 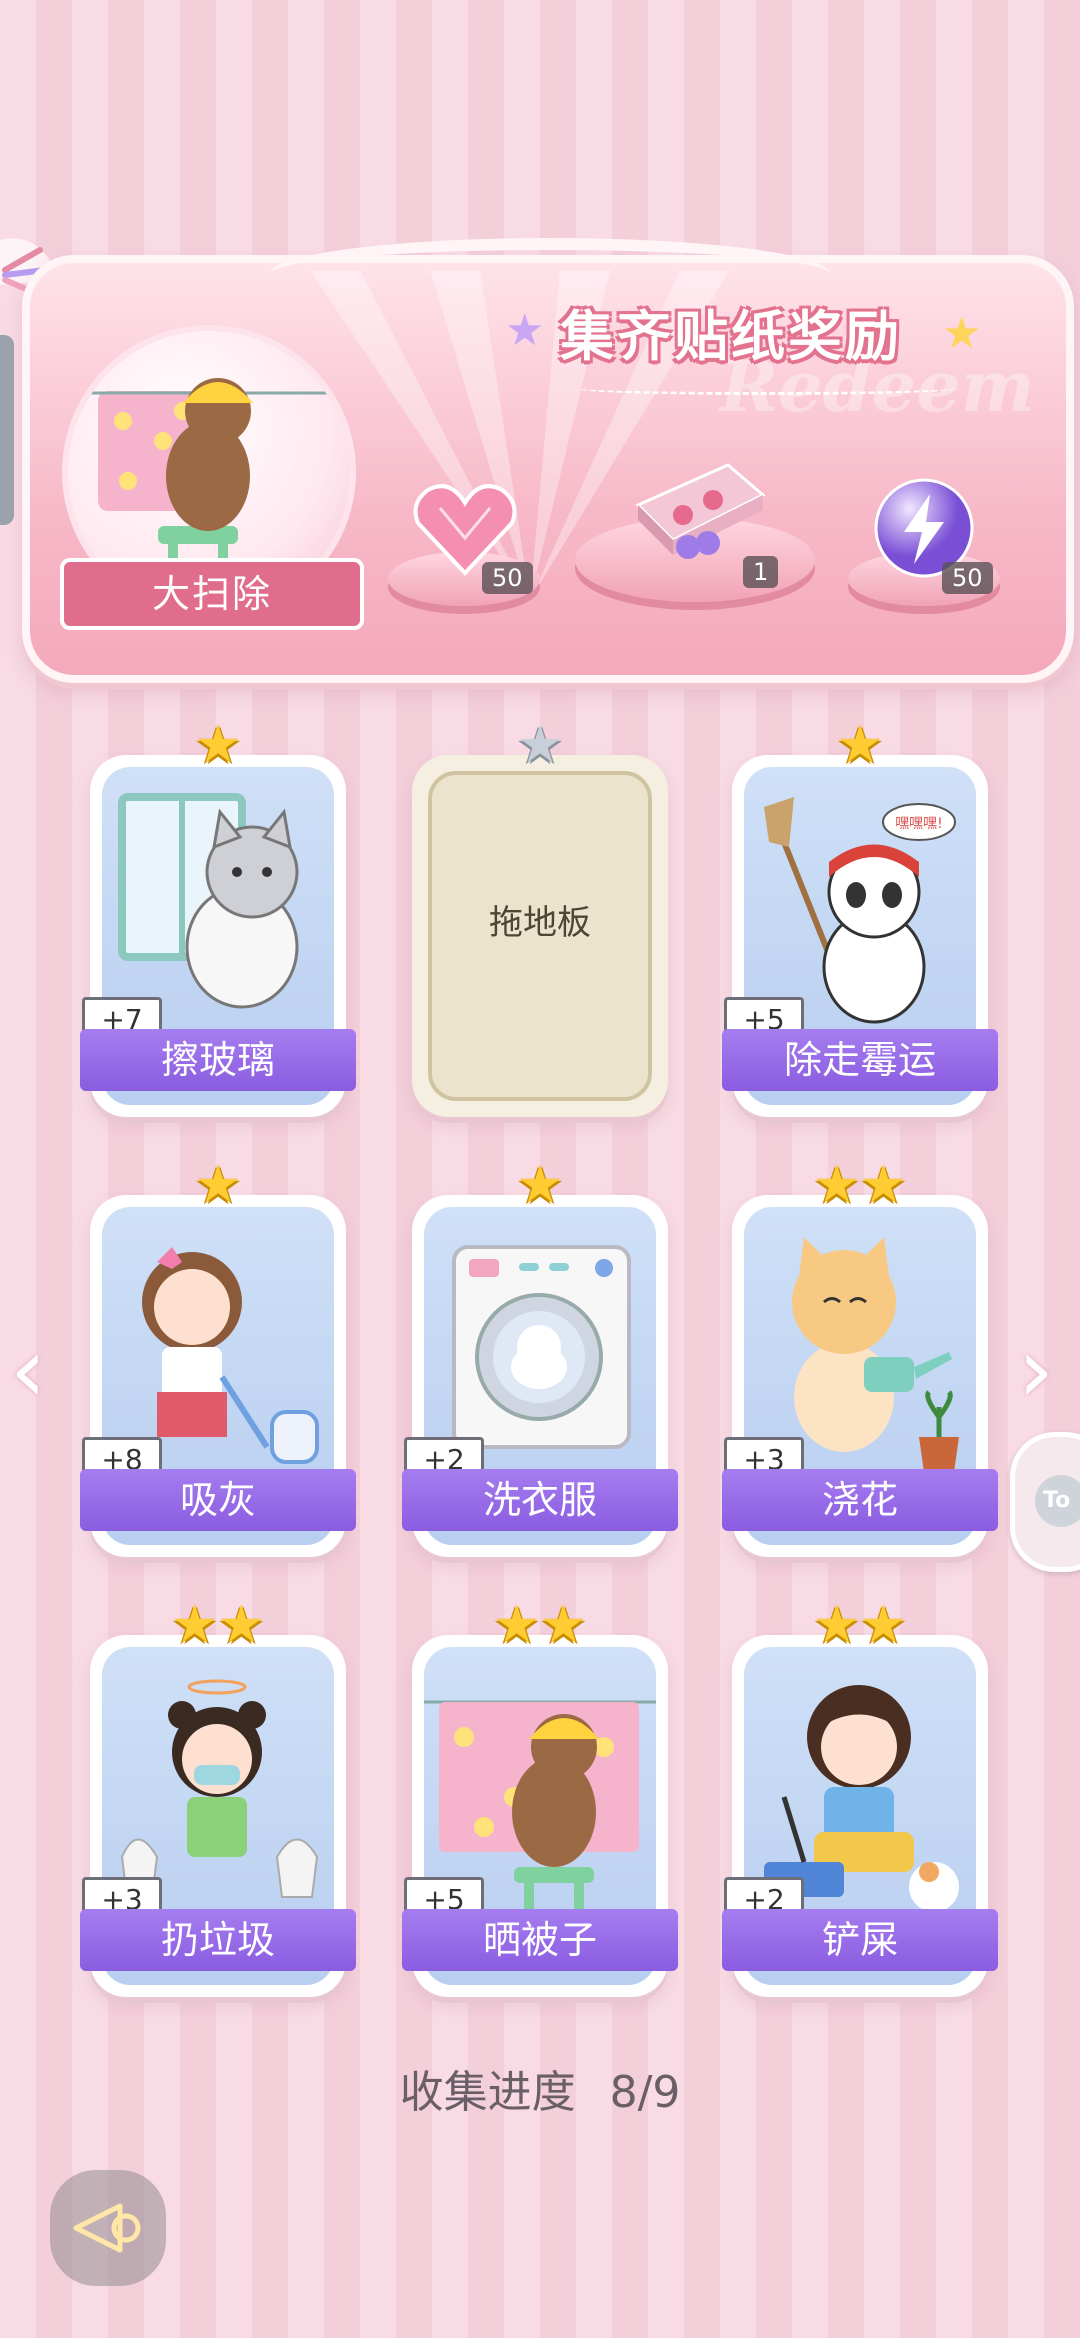 I want to click on side-tab, so click(x=7, y=430).